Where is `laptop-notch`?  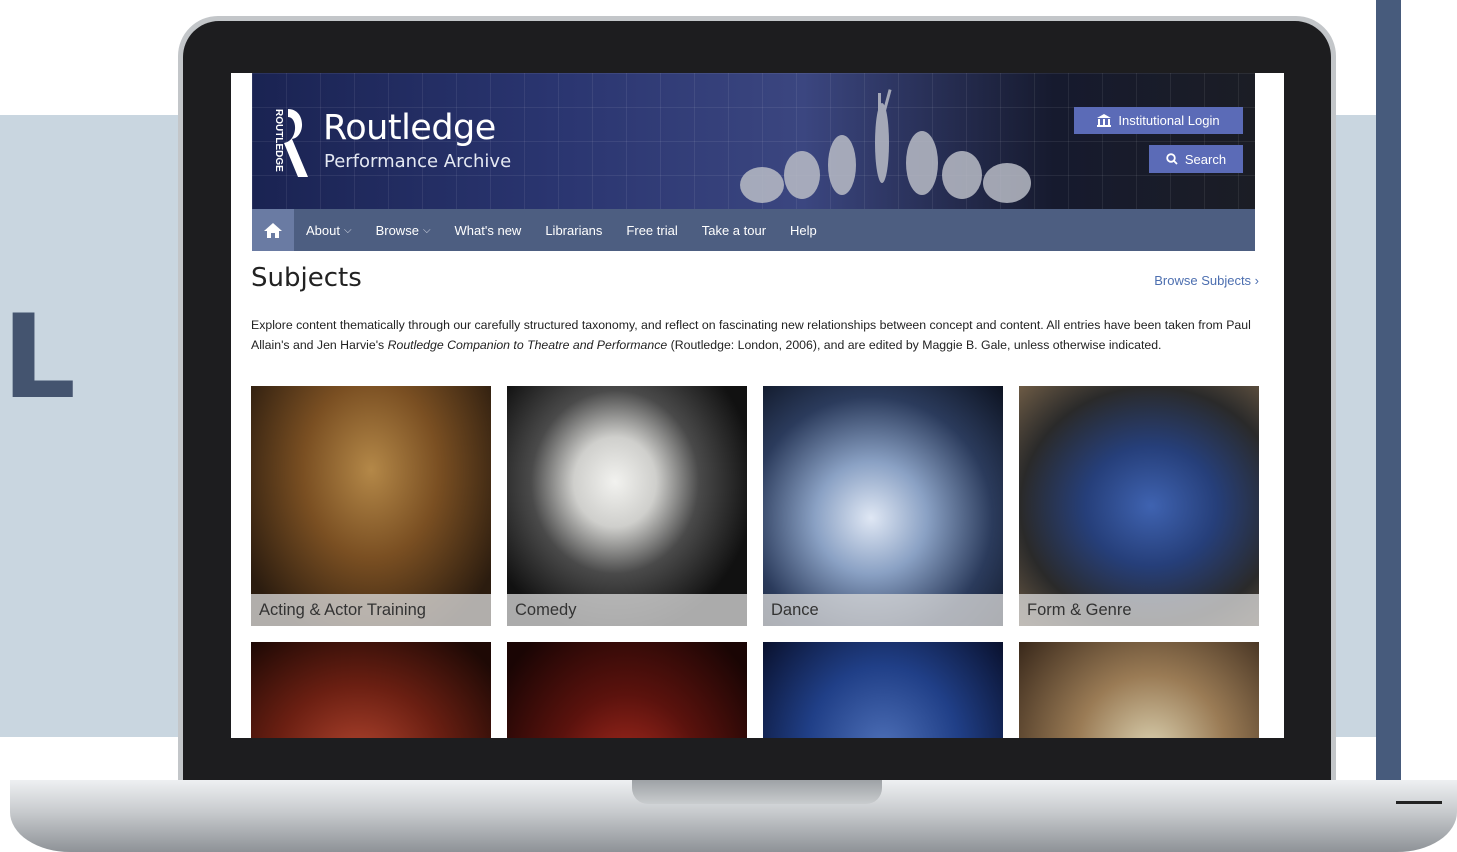 laptop-notch is located at coordinates (757, 792).